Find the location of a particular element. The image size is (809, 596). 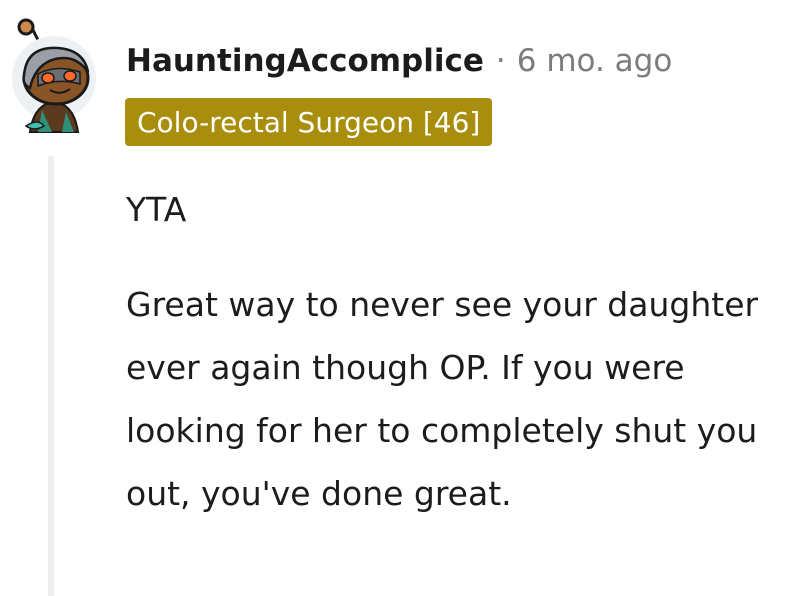

user-flair-badge: Colo-rectal Surgeon [46] is located at coordinates (309, 122).